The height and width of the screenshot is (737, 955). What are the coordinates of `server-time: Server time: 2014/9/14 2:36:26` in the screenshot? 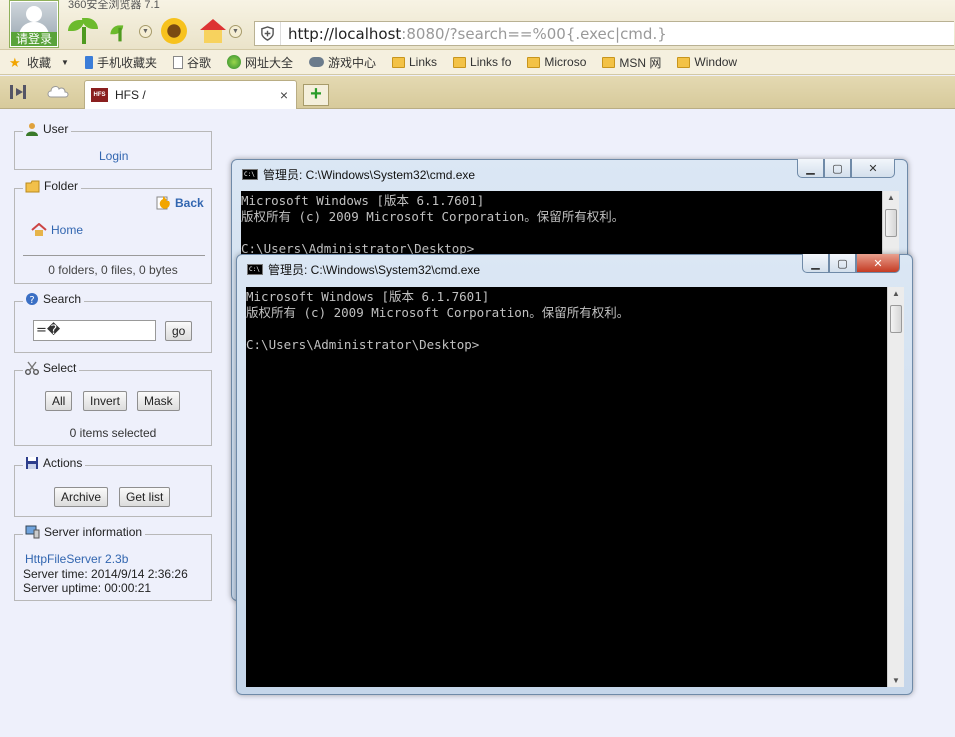 It's located at (105, 574).